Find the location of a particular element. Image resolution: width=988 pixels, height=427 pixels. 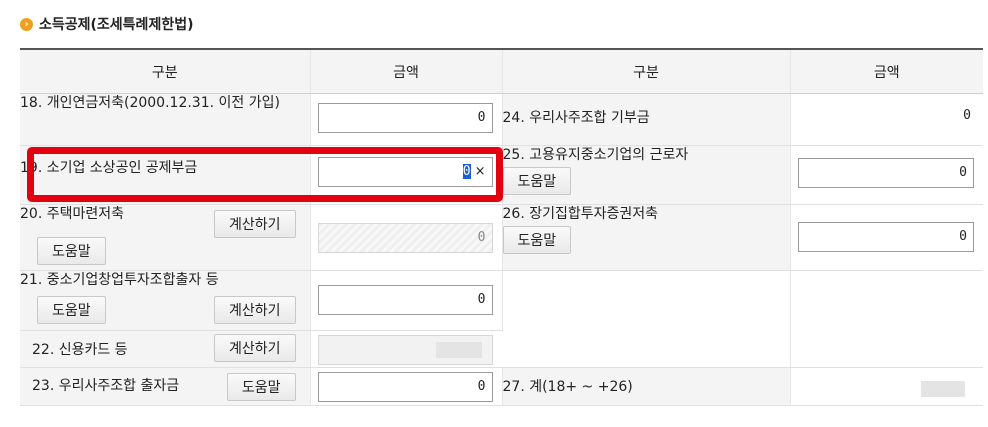

header-amount-left: 금액 is located at coordinates (406, 71).